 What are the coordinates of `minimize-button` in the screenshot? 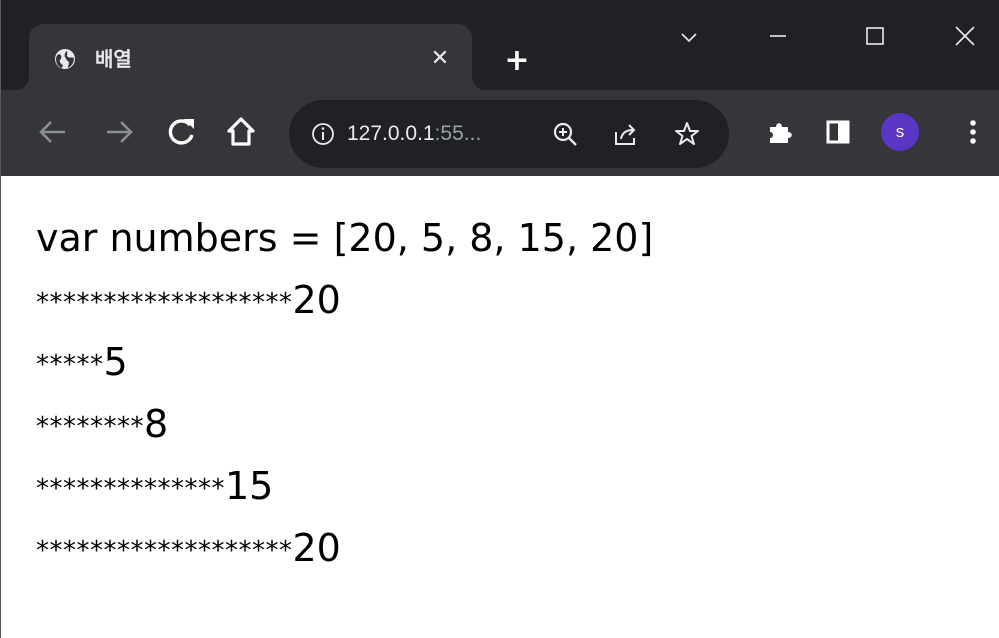 It's located at (778, 38).